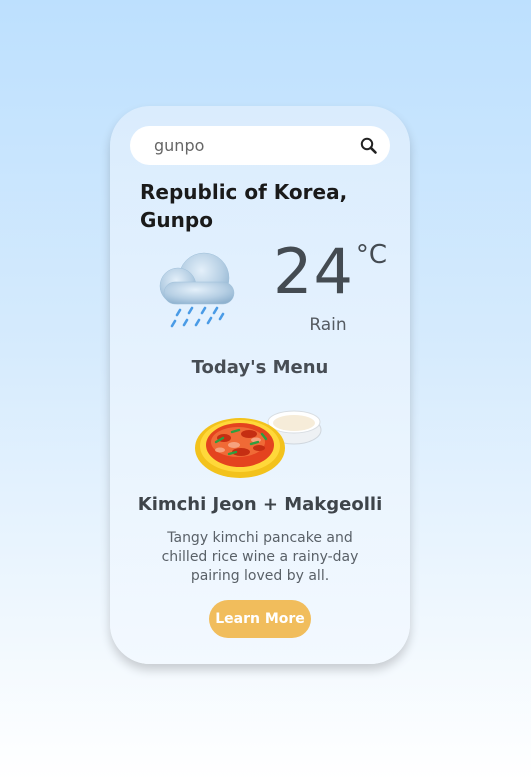 The width and height of the screenshot is (531, 781). Describe the element at coordinates (249, 145) in the screenshot. I see `search-input` at that location.